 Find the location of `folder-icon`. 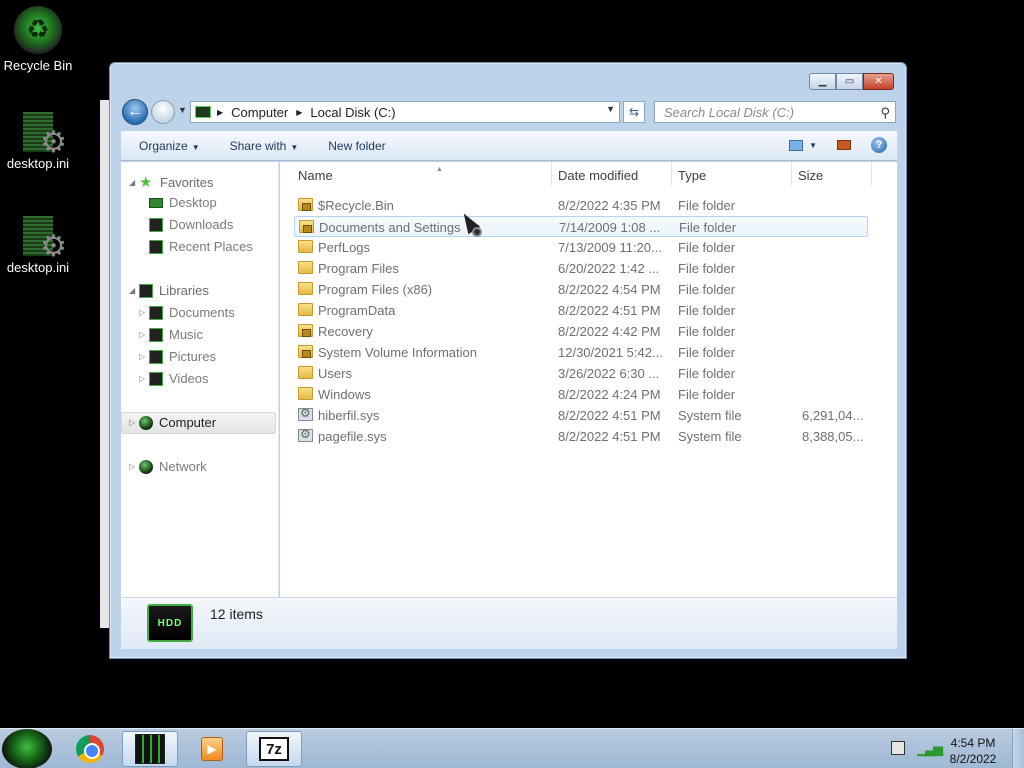

folder-icon is located at coordinates (305, 309).